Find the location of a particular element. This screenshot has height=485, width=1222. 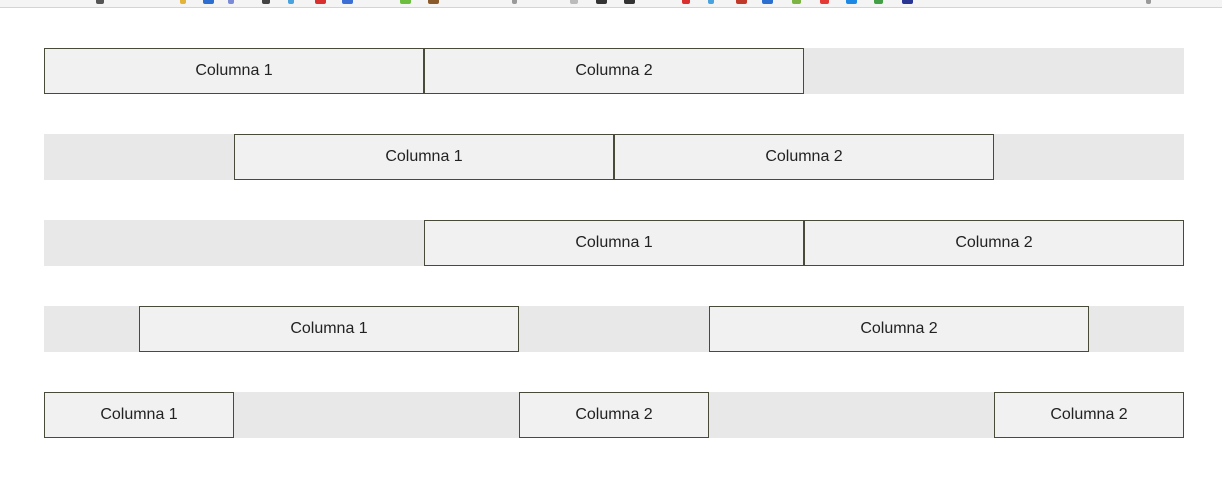

browser-bookmarks-bar is located at coordinates (611, 4).